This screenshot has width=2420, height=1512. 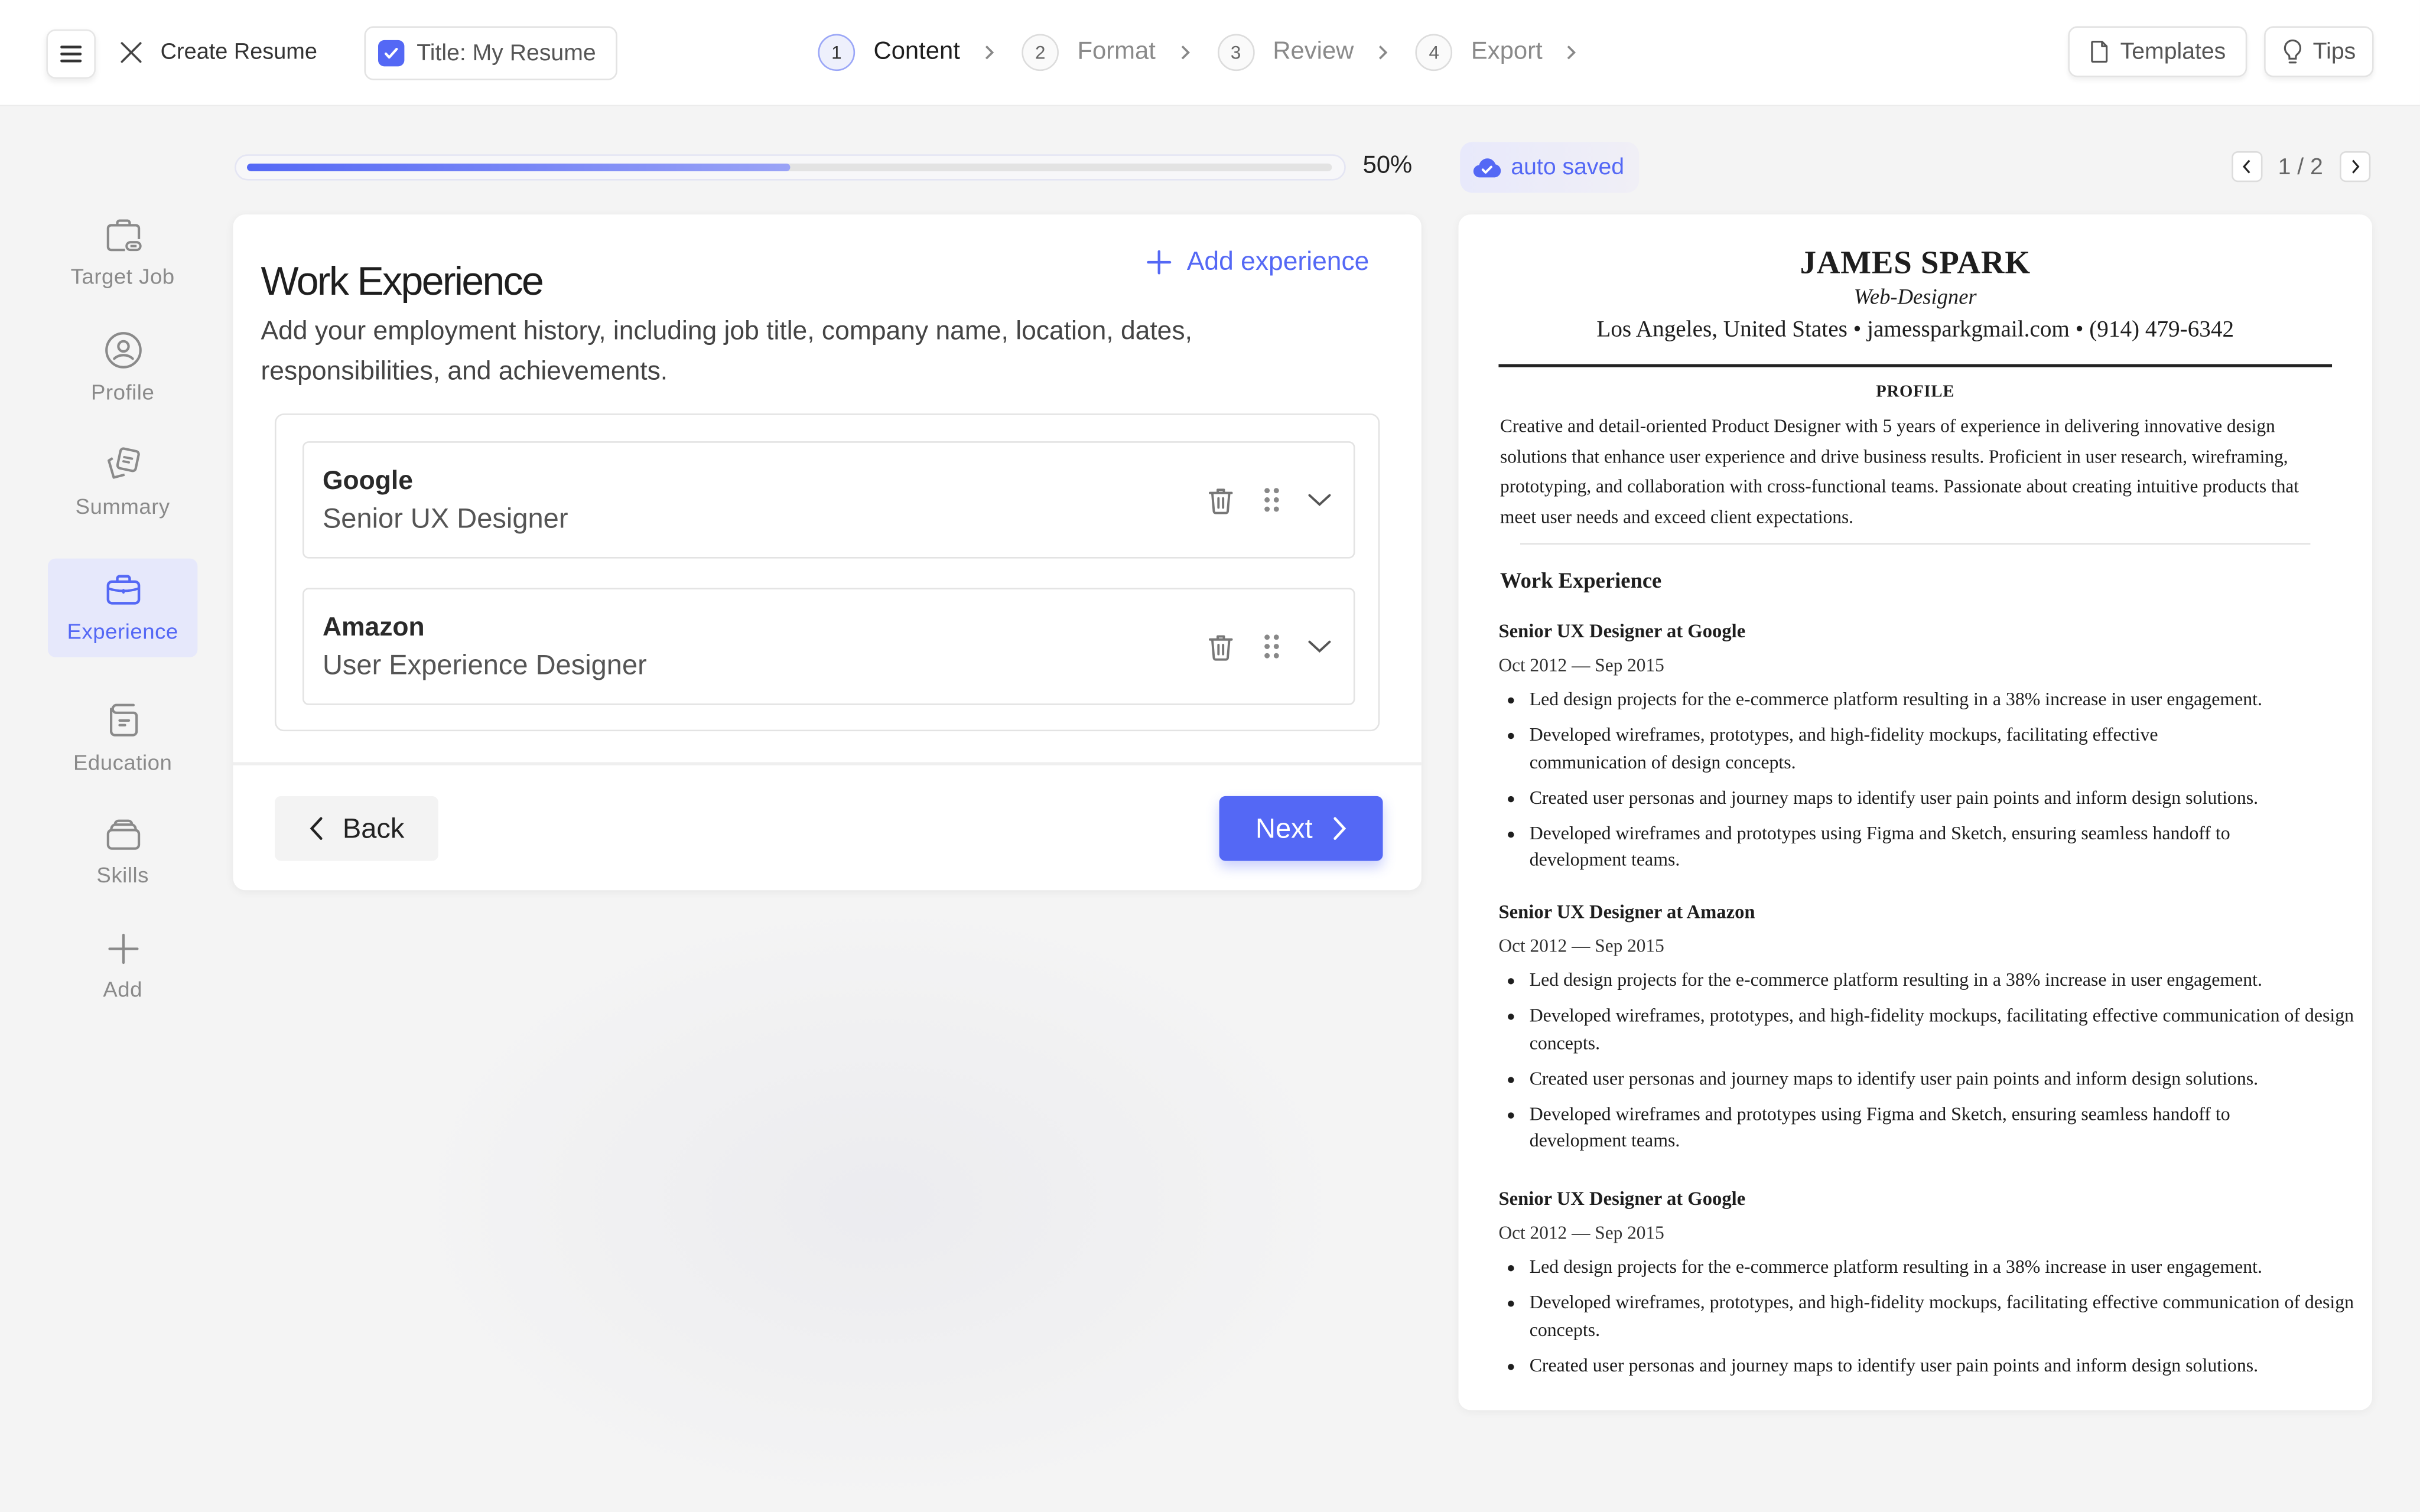 I want to click on step-number: 4, so click(x=1434, y=52).